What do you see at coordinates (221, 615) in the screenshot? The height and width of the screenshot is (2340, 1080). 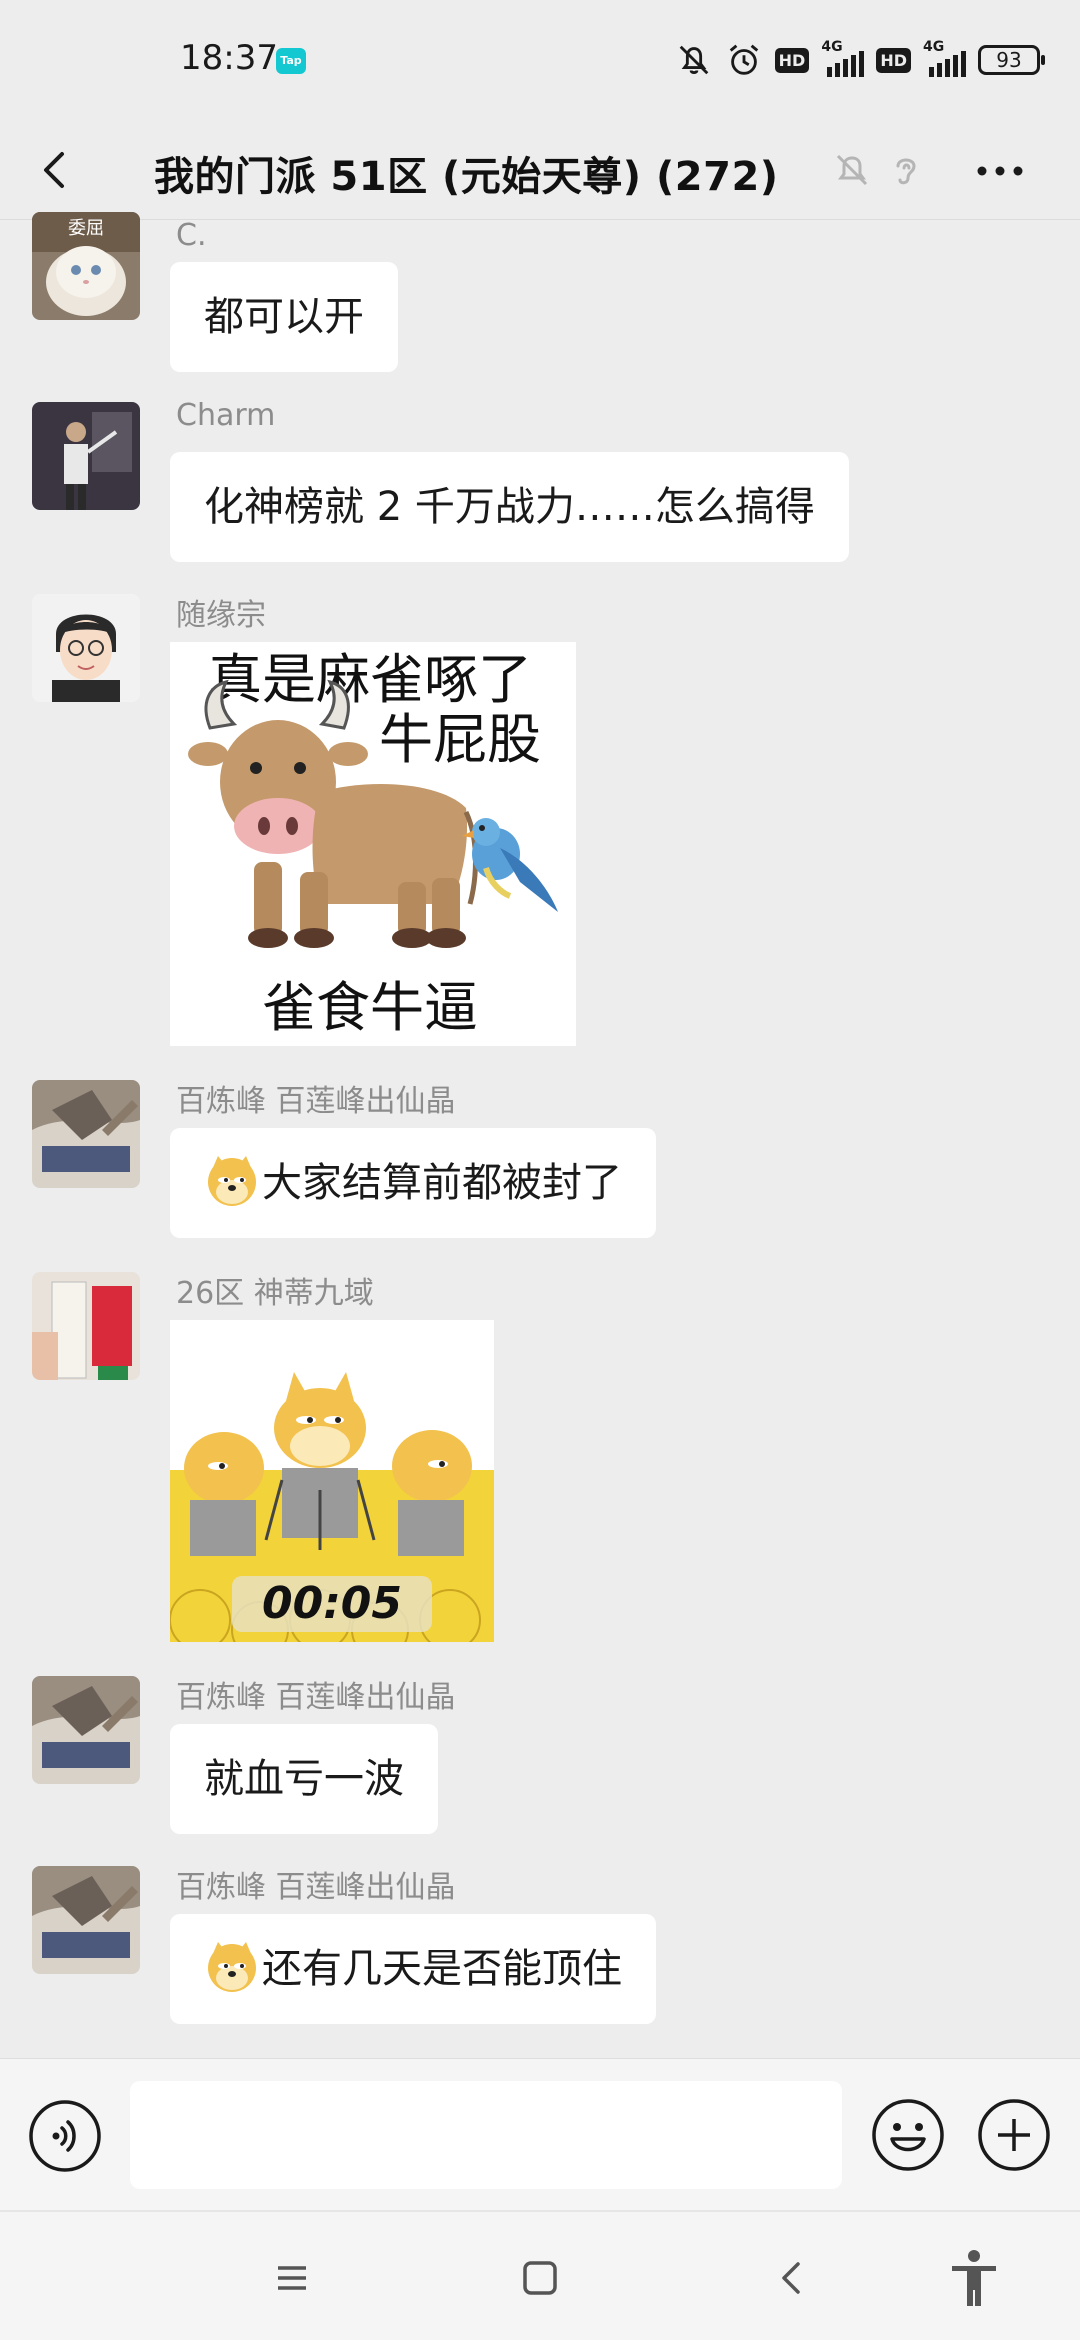 I see `sender-name: 随缘宗` at bounding box center [221, 615].